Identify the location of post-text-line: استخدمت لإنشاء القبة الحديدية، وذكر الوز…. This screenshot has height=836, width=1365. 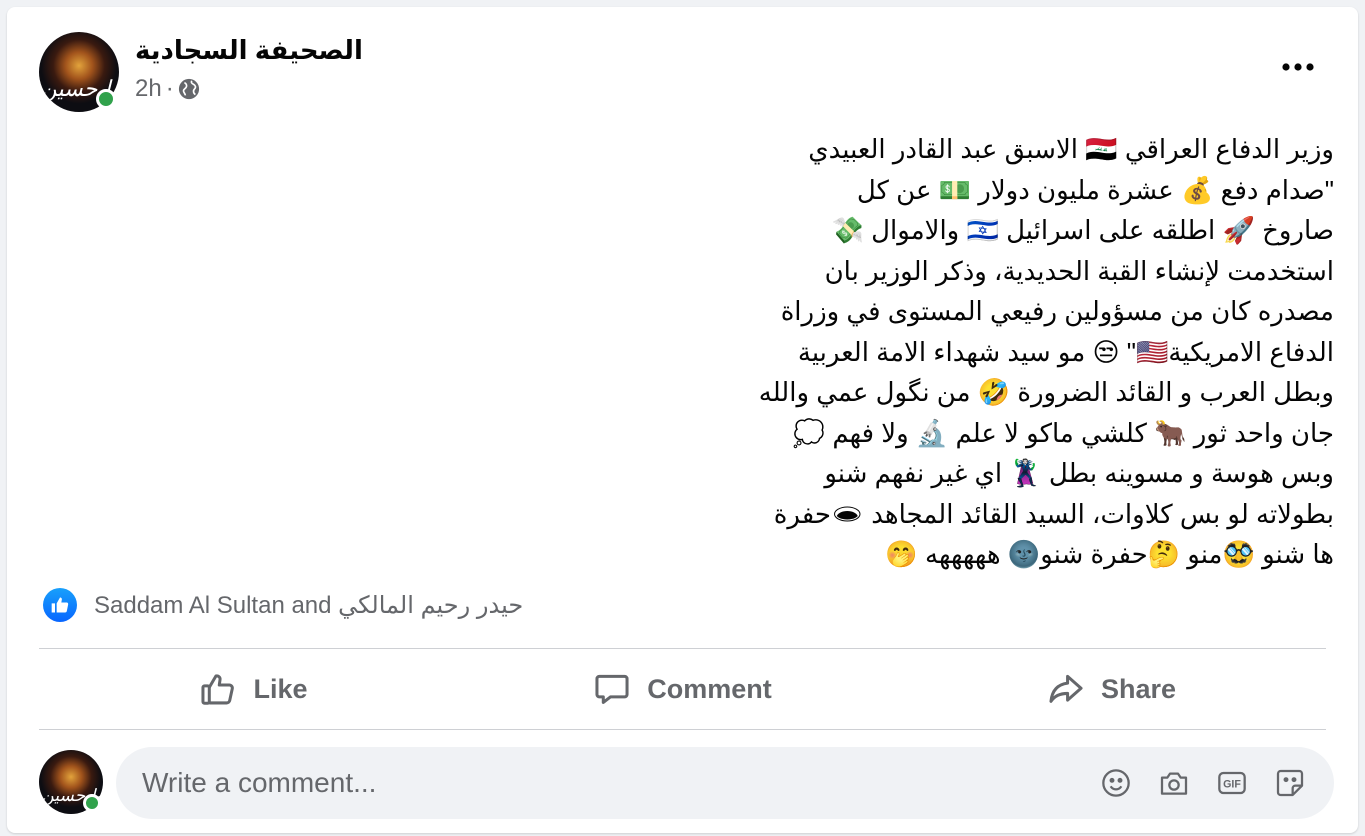
(1079, 270).